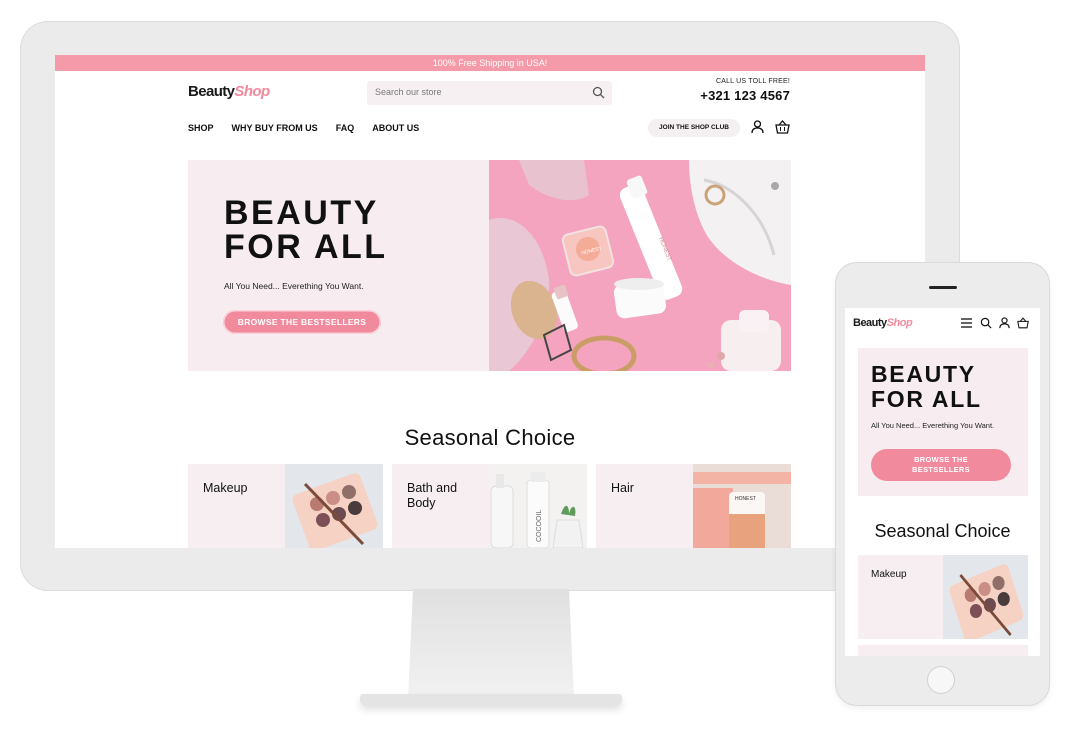 This screenshot has width=1070, height=730. What do you see at coordinates (870, 323) in the screenshot?
I see `mobile-logo-text-beauty: Beauty` at bounding box center [870, 323].